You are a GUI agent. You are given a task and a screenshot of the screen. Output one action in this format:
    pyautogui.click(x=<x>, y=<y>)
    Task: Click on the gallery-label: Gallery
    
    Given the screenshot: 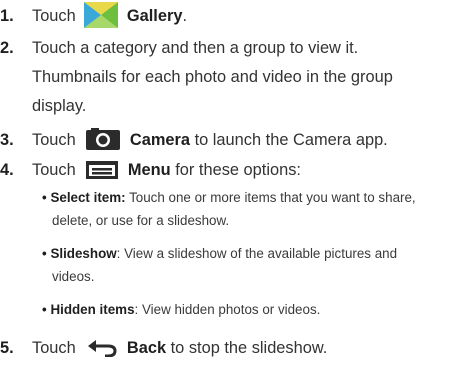 What is the action you would take?
    pyautogui.click(x=154, y=16)
    